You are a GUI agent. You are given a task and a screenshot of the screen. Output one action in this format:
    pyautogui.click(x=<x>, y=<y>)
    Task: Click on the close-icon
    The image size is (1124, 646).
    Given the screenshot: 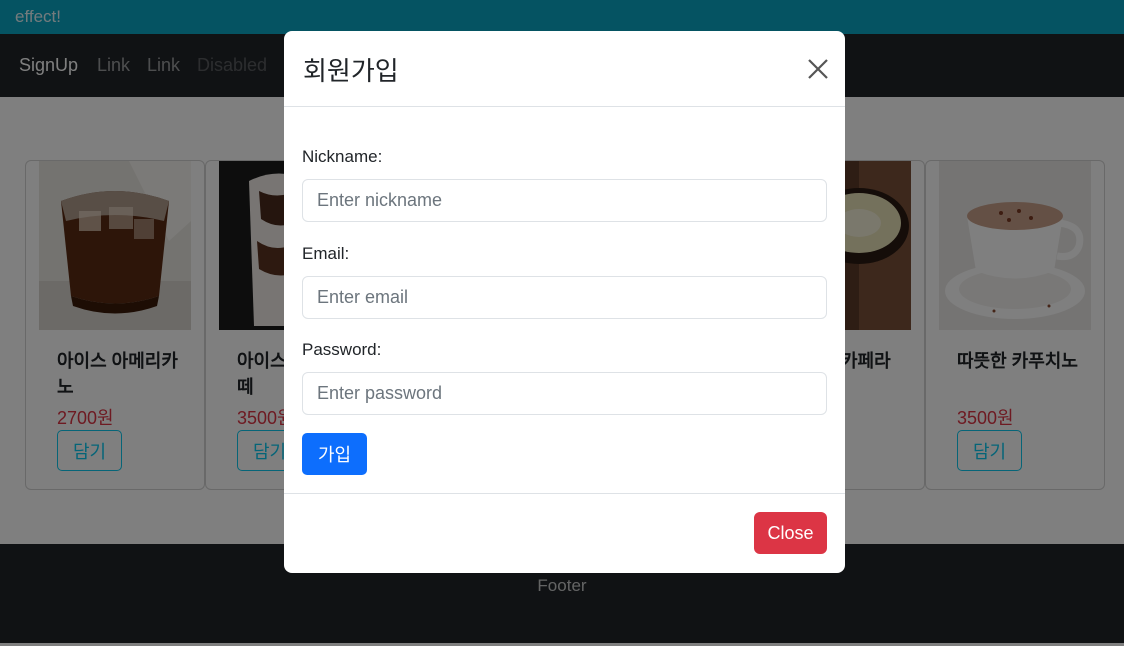 What is the action you would take?
    pyautogui.click(x=818, y=69)
    